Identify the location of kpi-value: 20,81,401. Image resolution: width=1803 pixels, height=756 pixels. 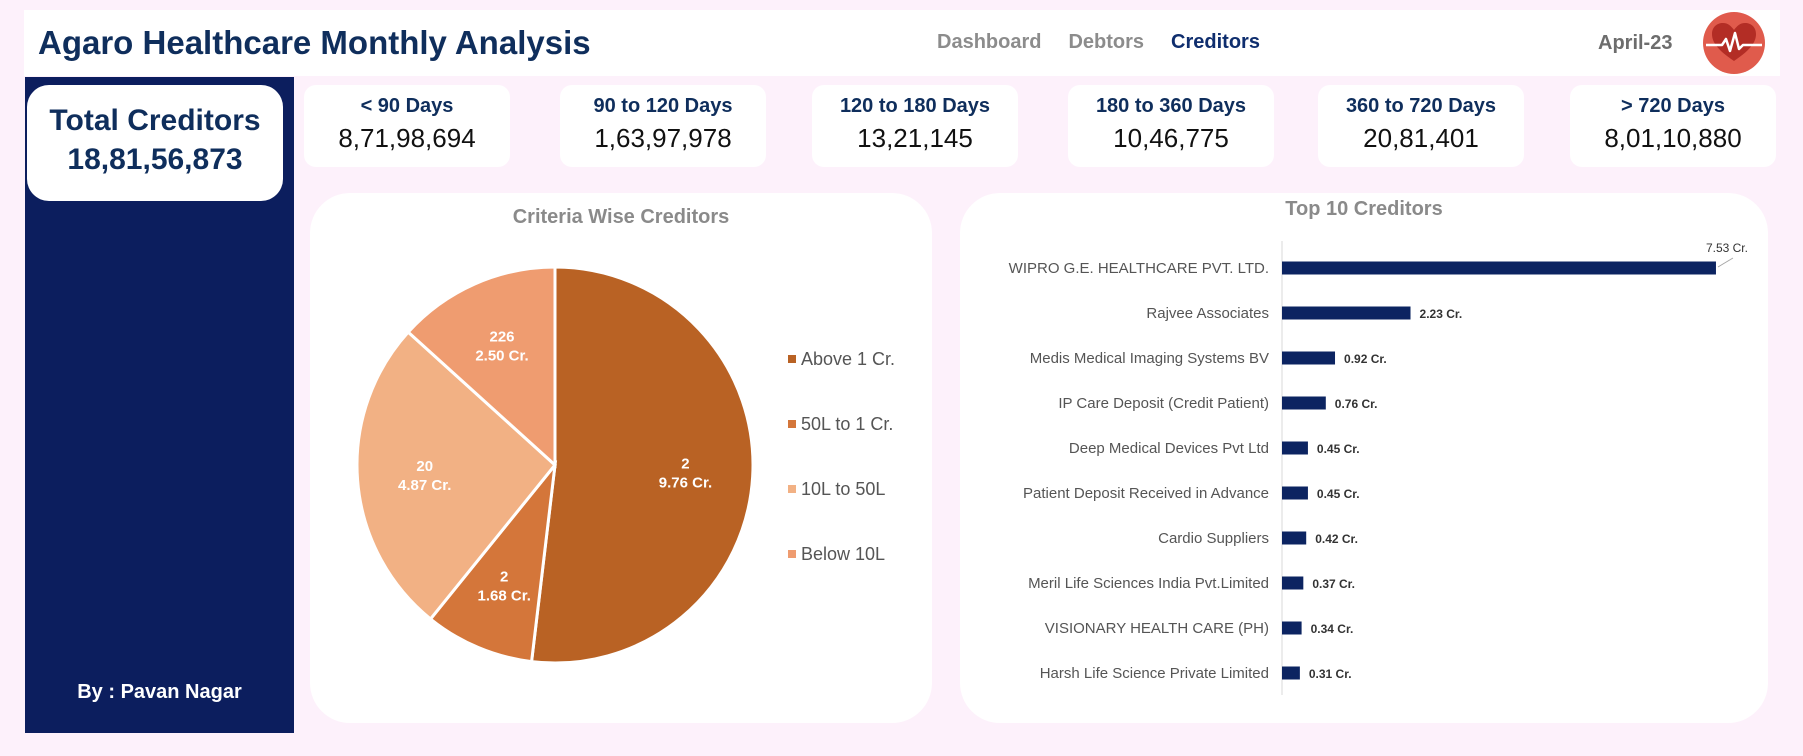
(1421, 138).